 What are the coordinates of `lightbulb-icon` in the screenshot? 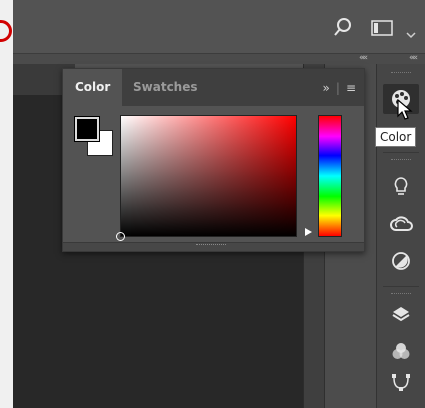 It's located at (401, 187).